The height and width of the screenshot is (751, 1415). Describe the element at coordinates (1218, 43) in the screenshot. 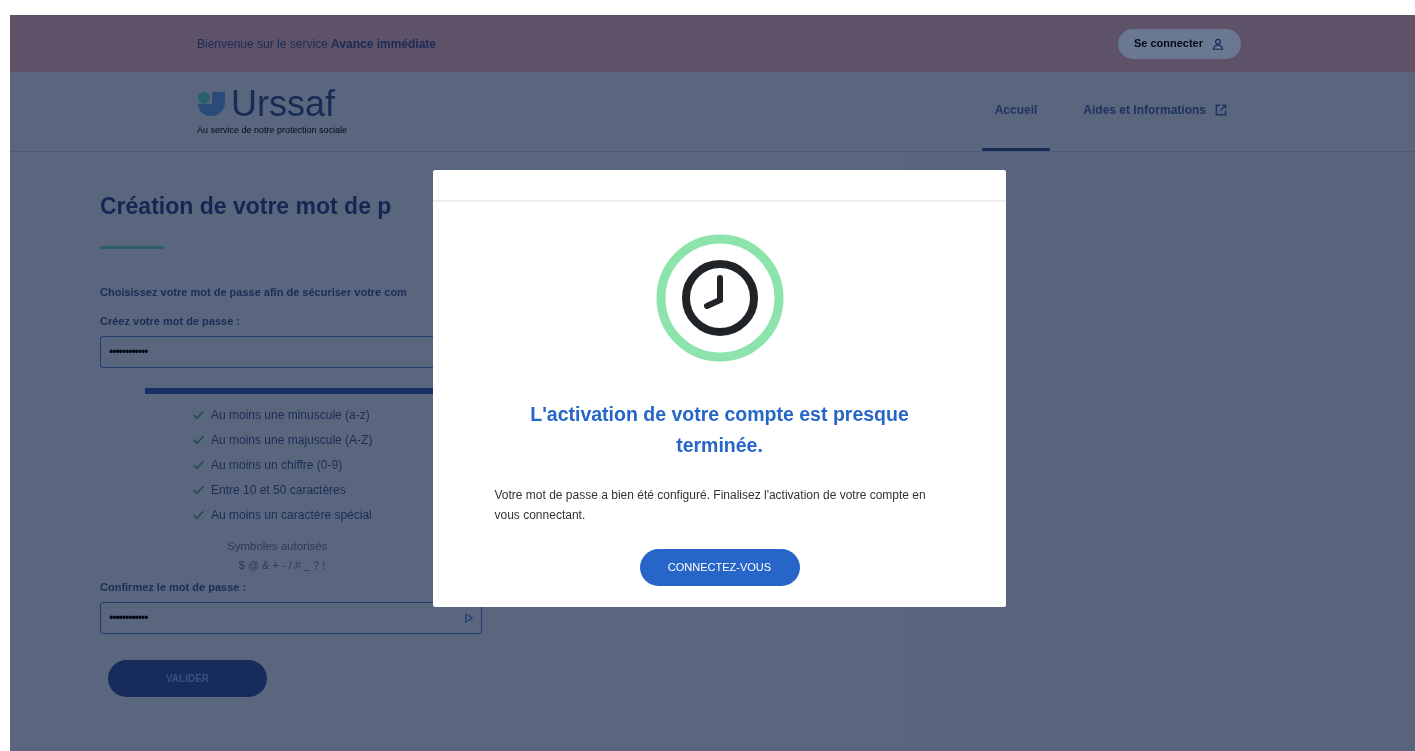

I see `user-icon` at that location.